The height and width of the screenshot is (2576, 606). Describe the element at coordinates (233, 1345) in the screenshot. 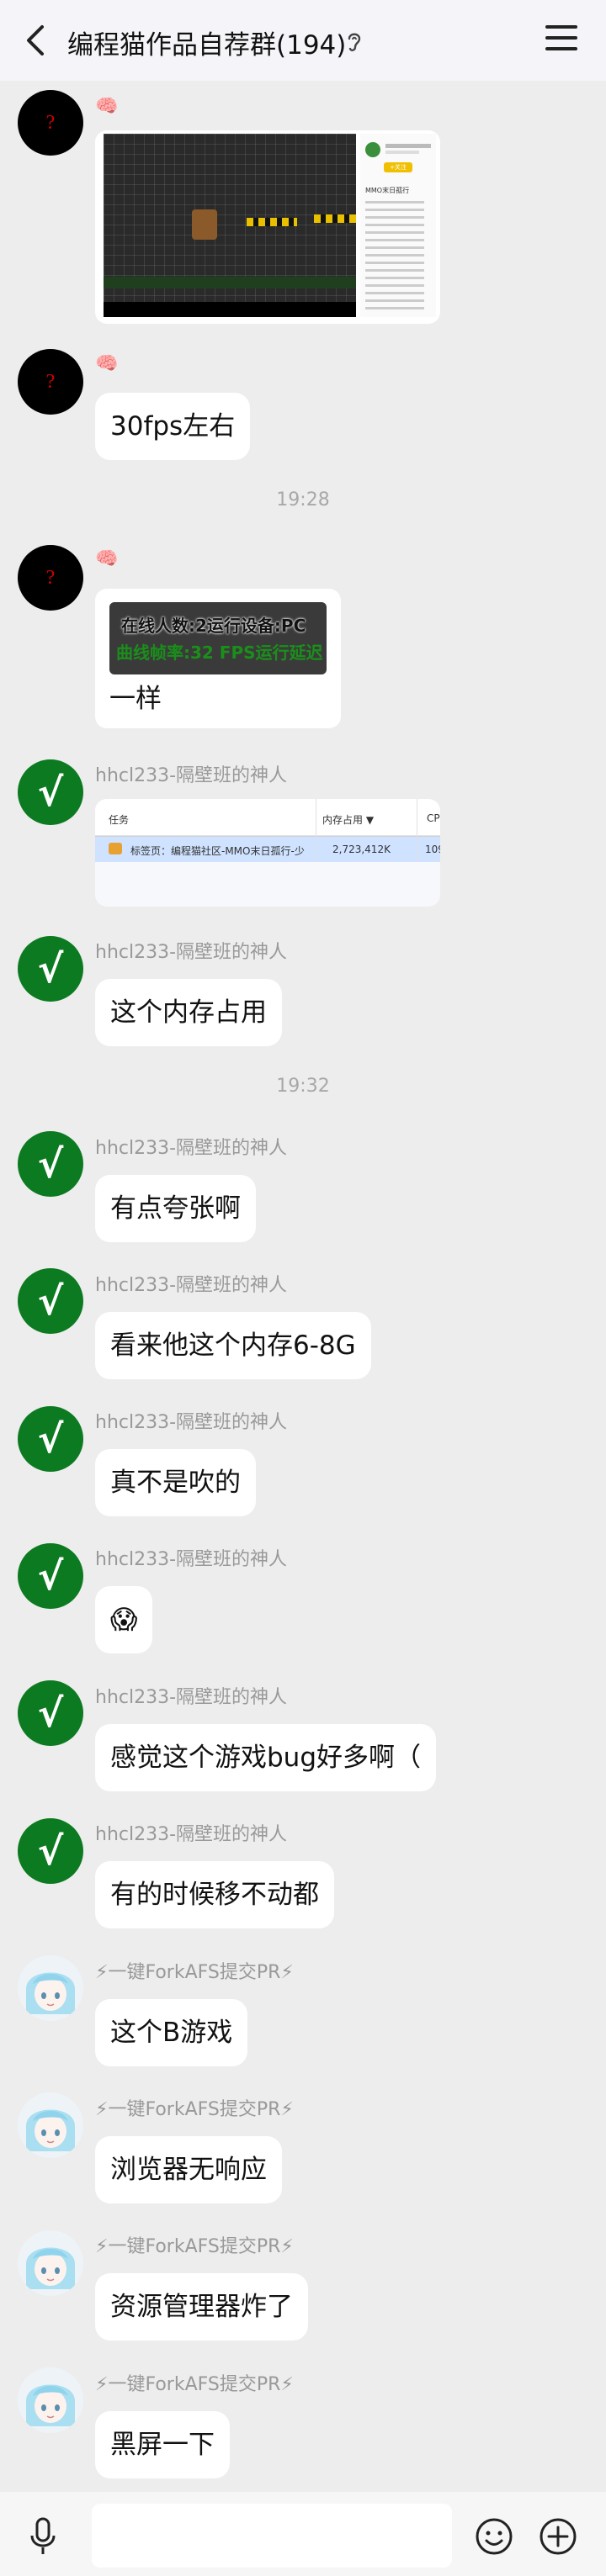

I see `message-bubble: 看来他这个内存6-8G` at that location.